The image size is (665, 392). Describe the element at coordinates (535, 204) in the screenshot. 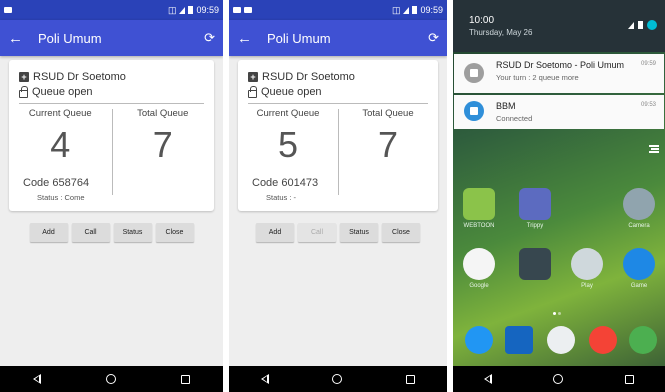

I see `trippy-icon` at that location.